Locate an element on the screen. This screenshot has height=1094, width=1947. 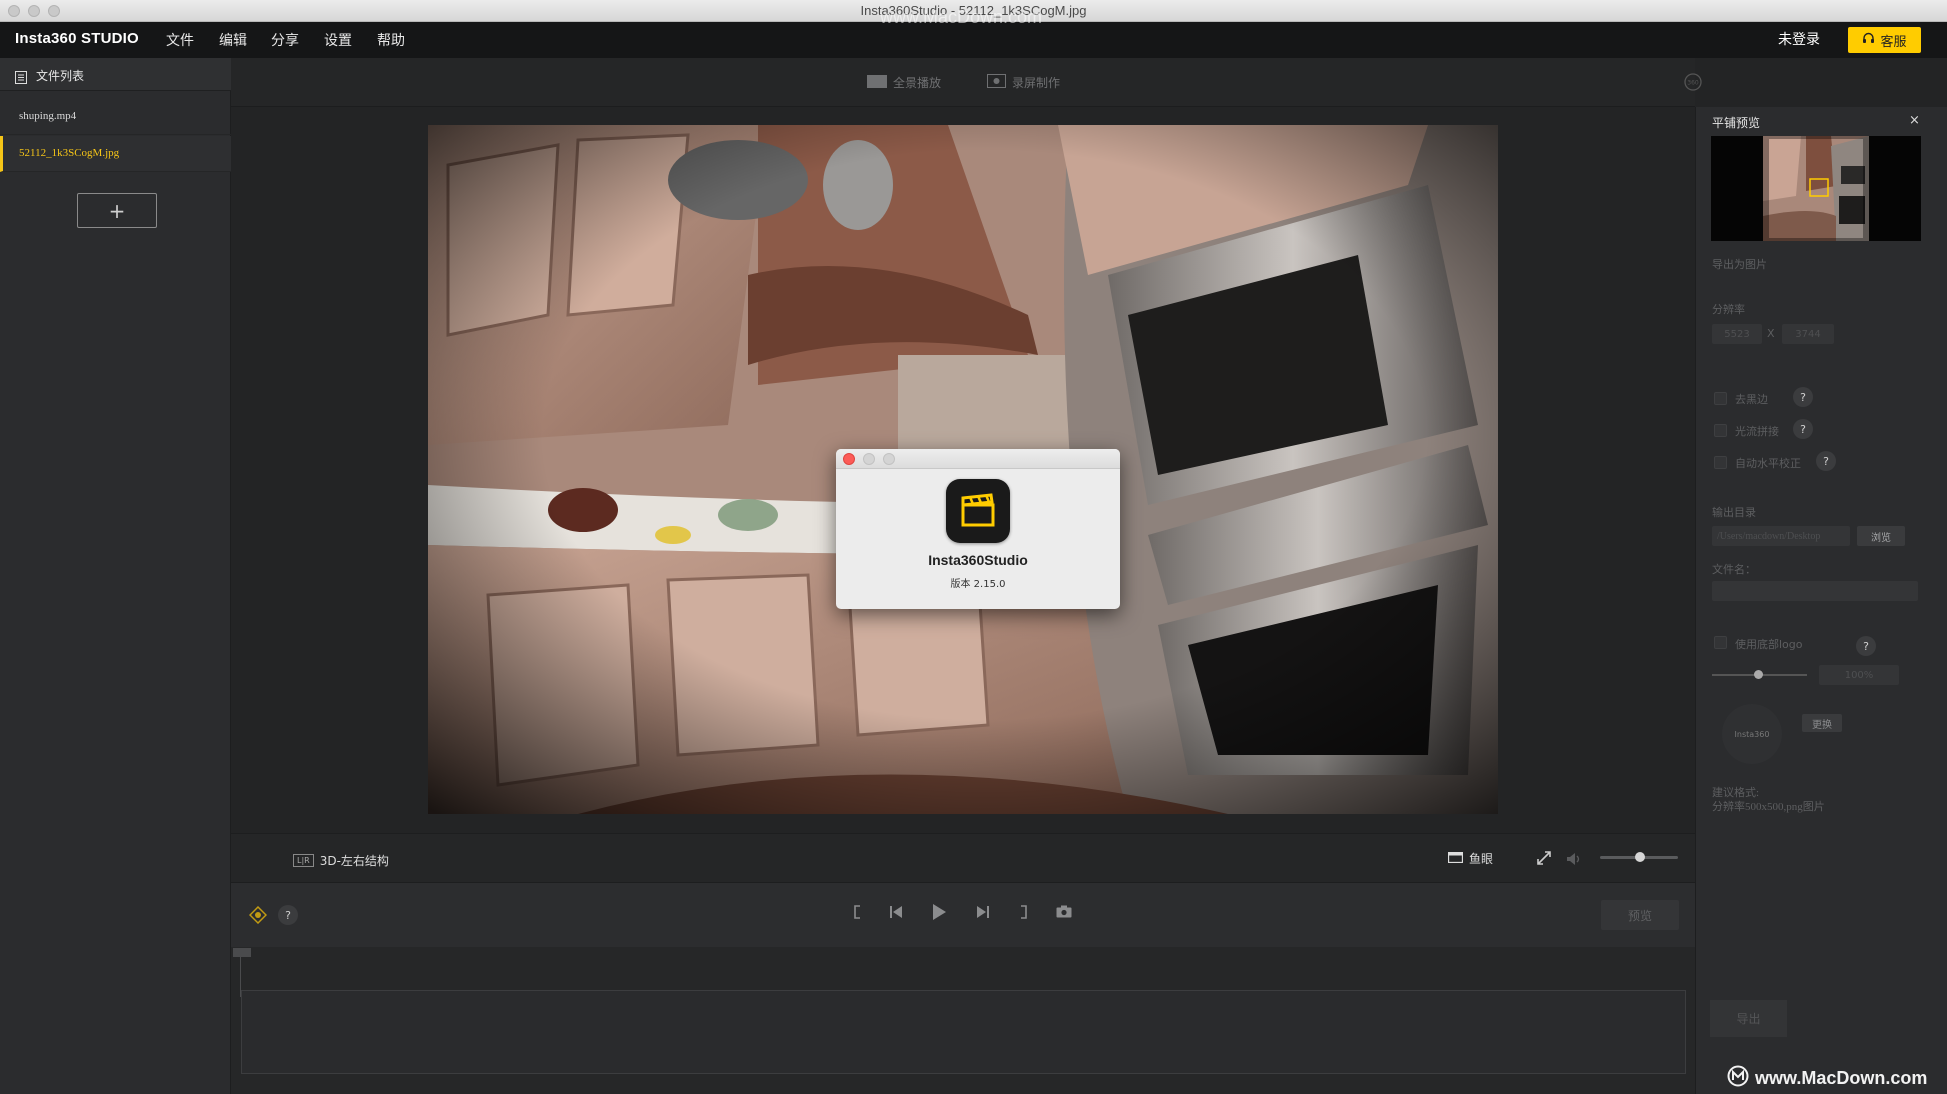
output-dir-field: /Users/macdown/Desktop is located at coordinates (1781, 536).